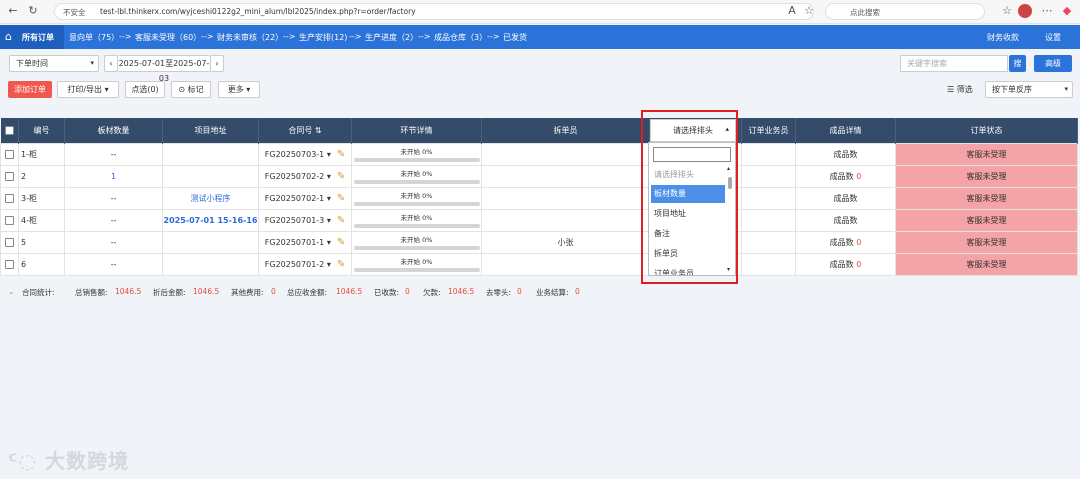 This screenshot has width=1080, height=479. I want to click on tab-all-orders: ⌂ 所有订单, so click(32, 37).